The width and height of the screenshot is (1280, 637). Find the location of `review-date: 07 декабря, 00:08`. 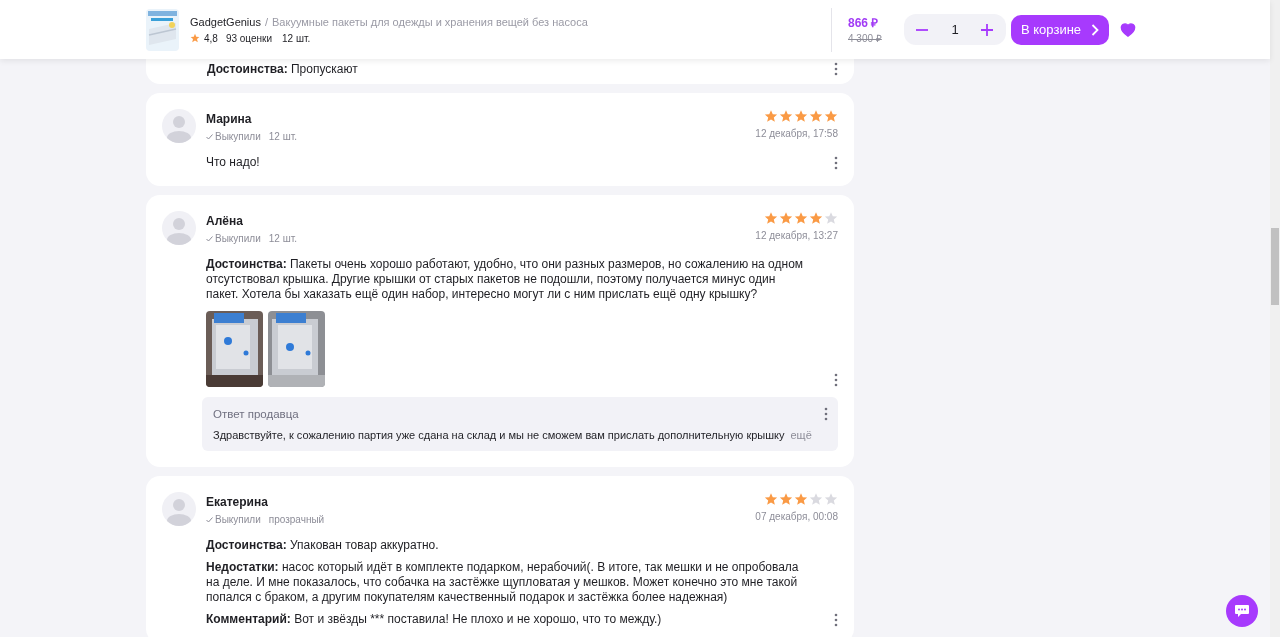

review-date: 07 декабря, 00:08 is located at coordinates (796, 516).